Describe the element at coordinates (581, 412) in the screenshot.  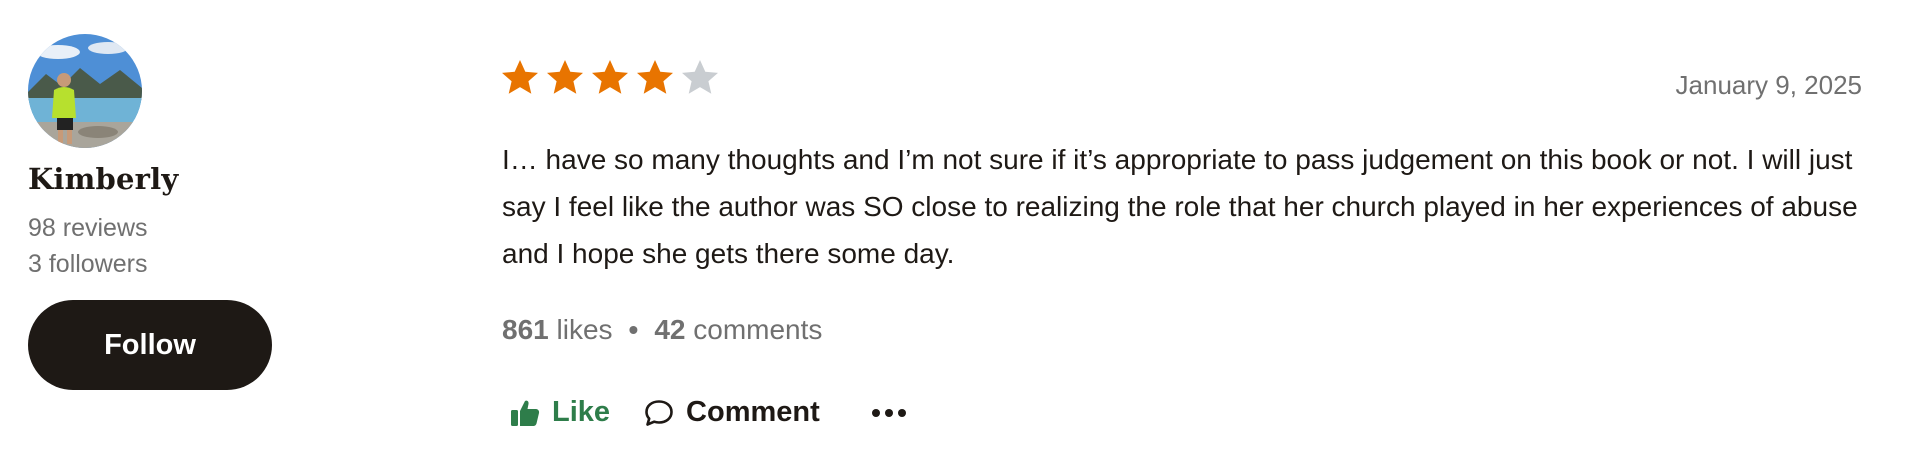
I see `like-label: Like` at that location.